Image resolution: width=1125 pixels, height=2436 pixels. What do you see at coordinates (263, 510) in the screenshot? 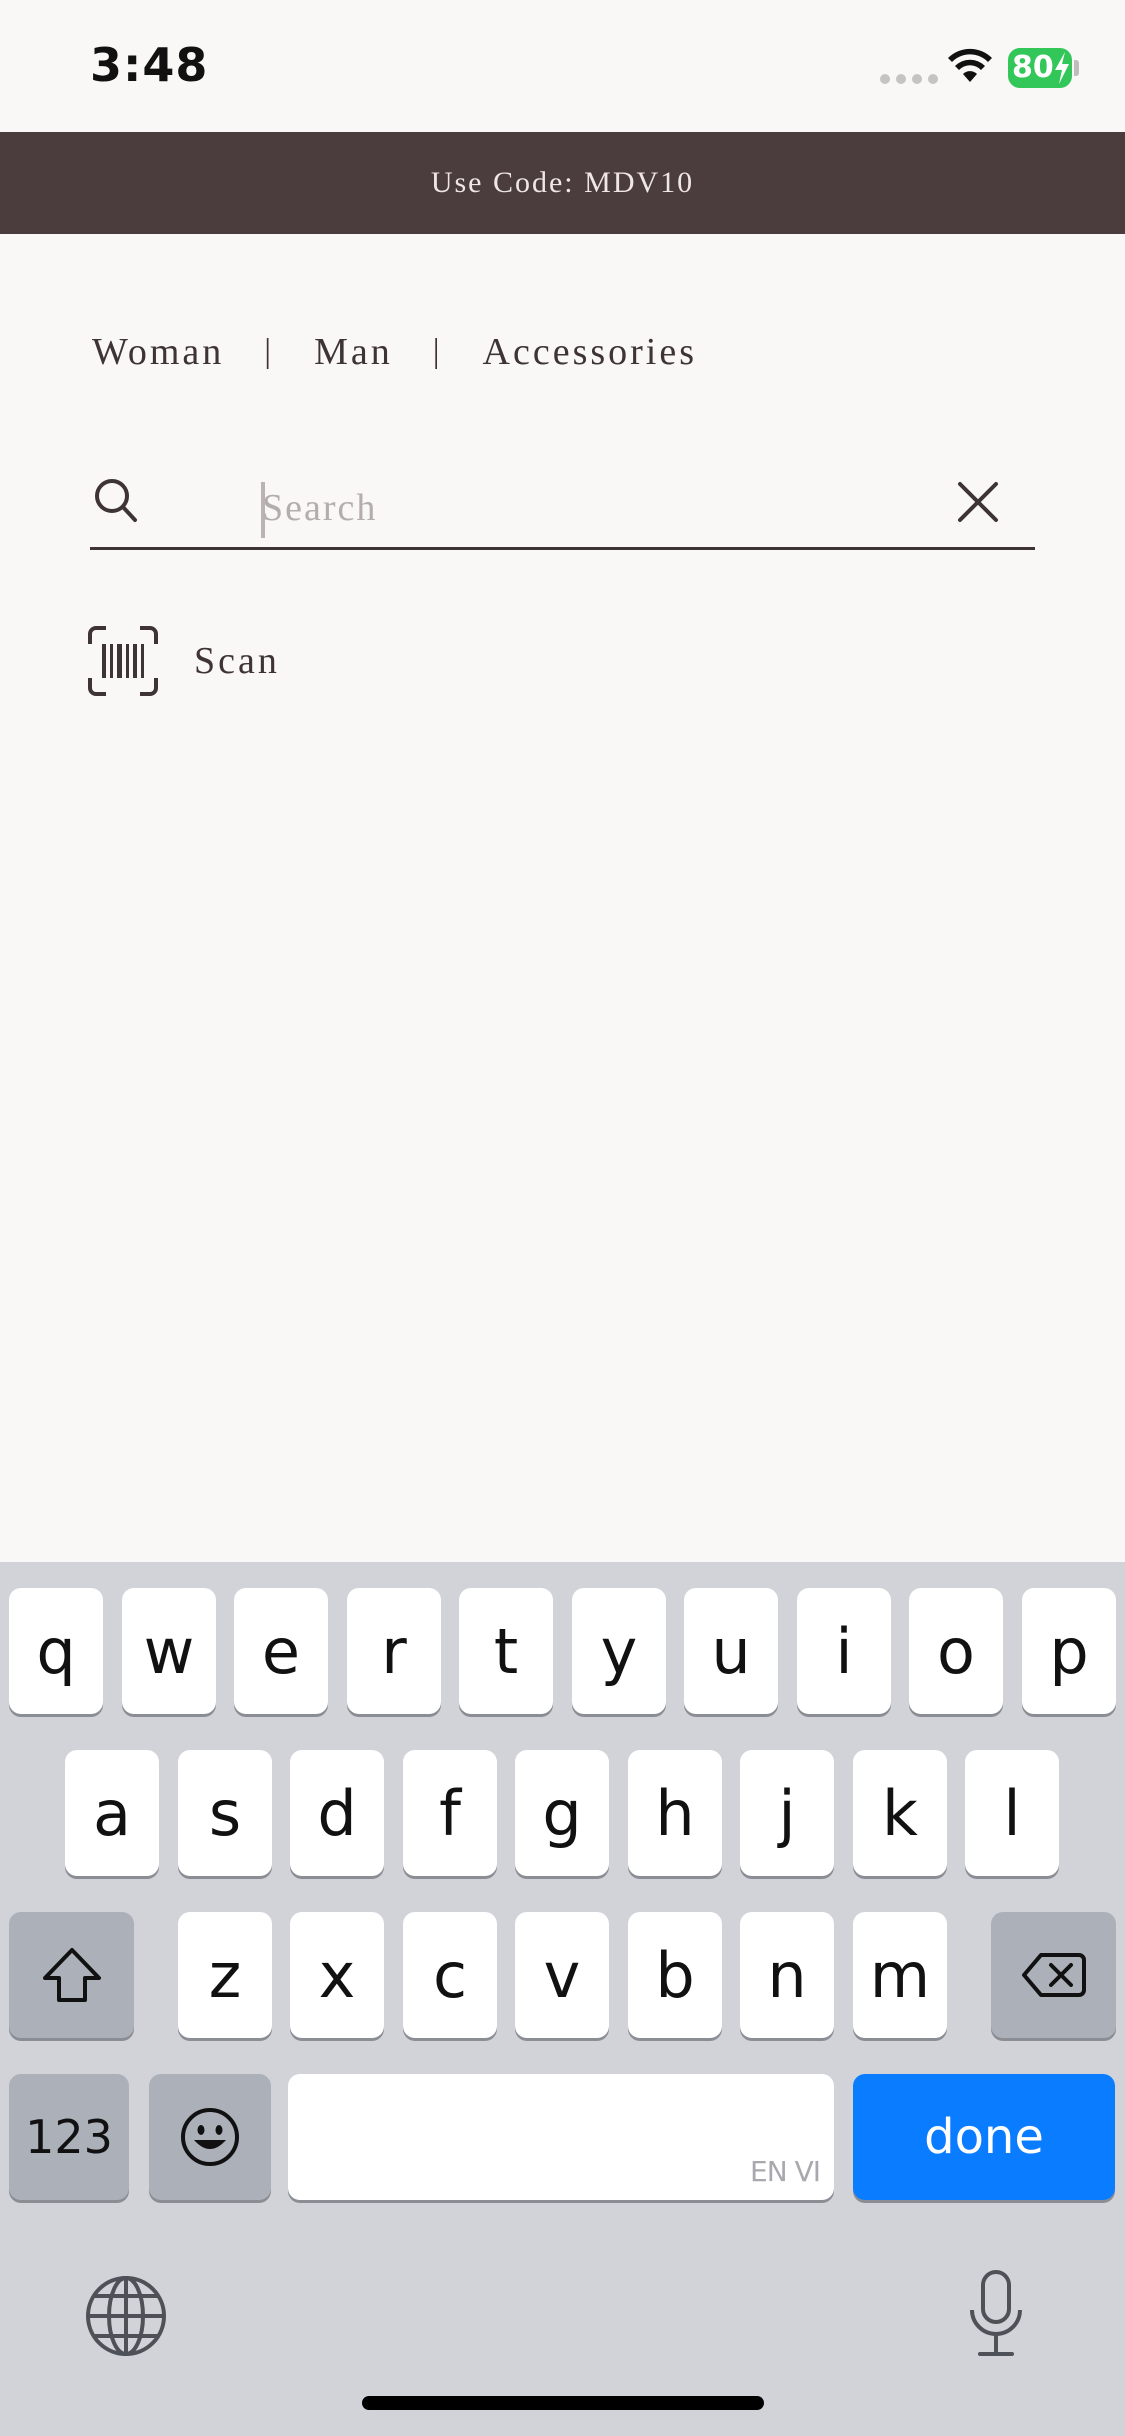
I see `text-cursor` at bounding box center [263, 510].